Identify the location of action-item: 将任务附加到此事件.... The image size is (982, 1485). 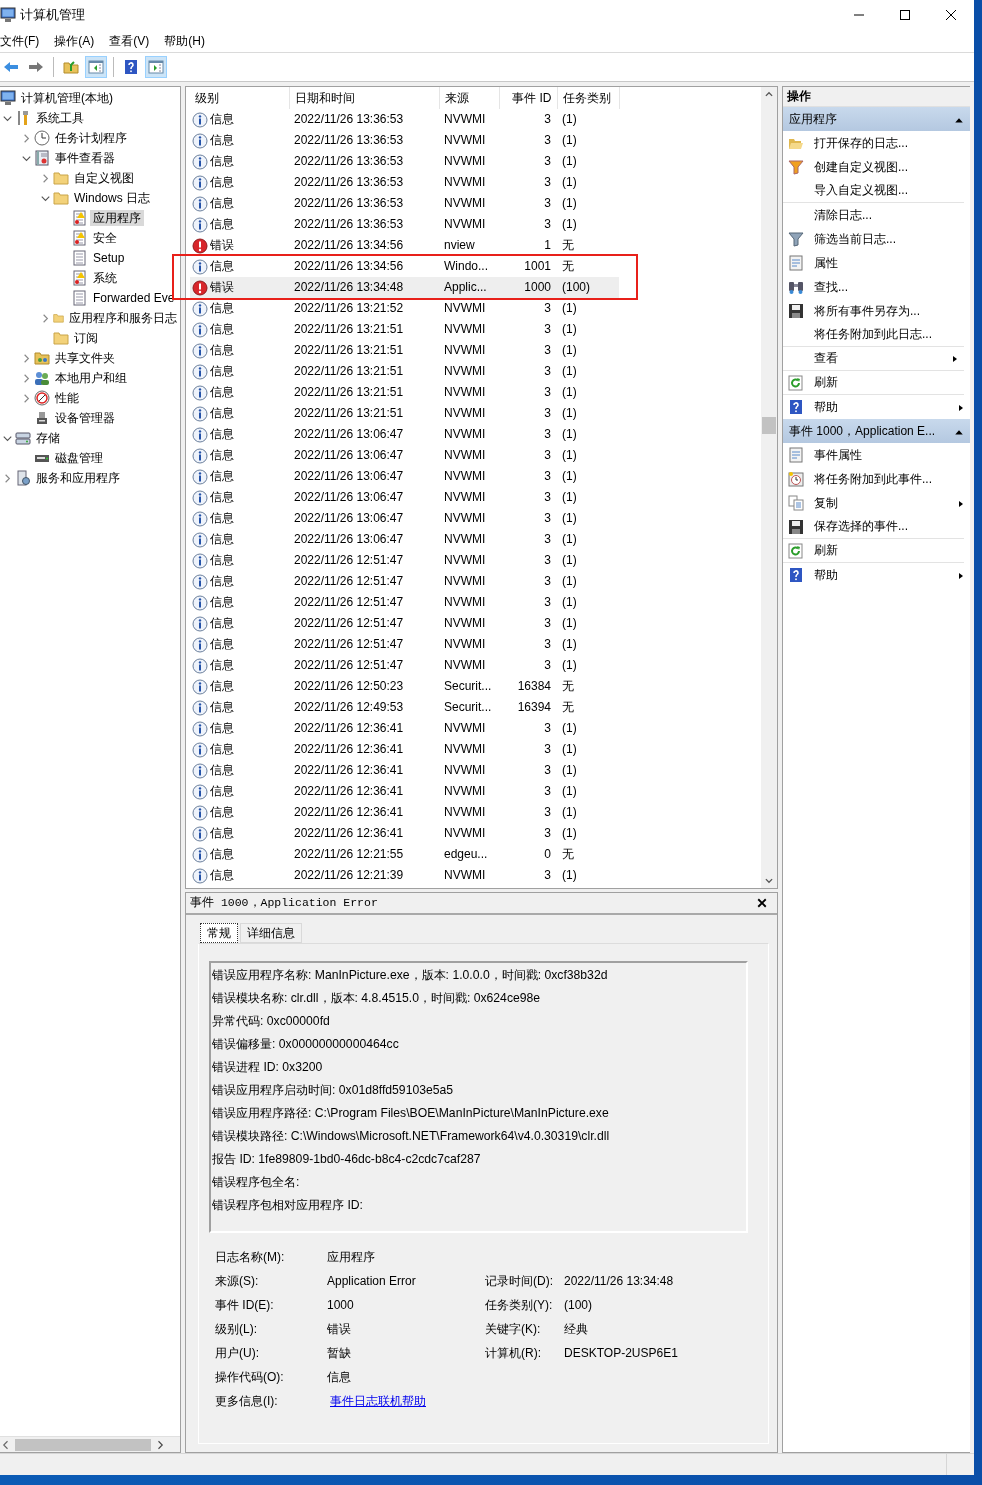
(876, 479).